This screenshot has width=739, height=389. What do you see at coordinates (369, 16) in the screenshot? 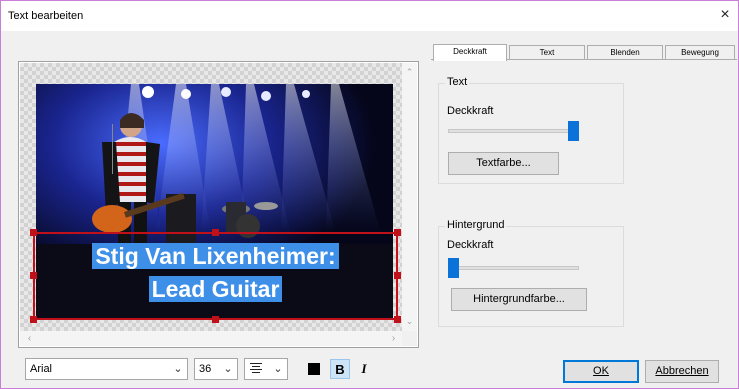
I see `title-bar: Text bearbeiten ×` at bounding box center [369, 16].